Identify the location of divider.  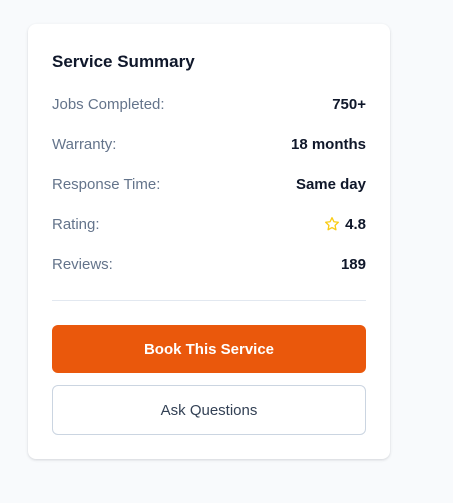
(209, 300).